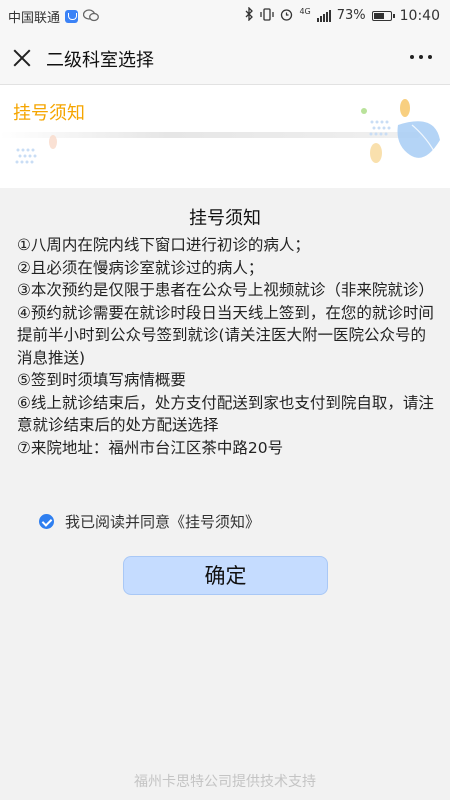  Describe the element at coordinates (286, 16) in the screenshot. I see `alarm-icon` at that location.